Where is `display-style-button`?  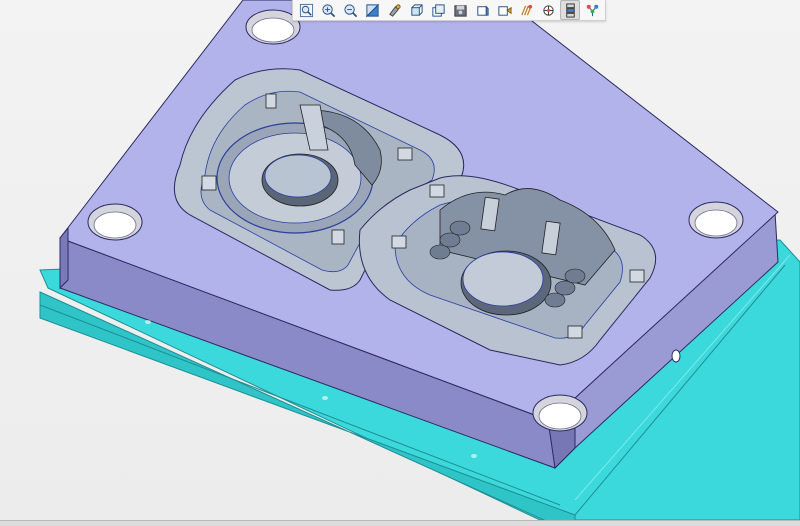
display-style-button is located at coordinates (416, 10).